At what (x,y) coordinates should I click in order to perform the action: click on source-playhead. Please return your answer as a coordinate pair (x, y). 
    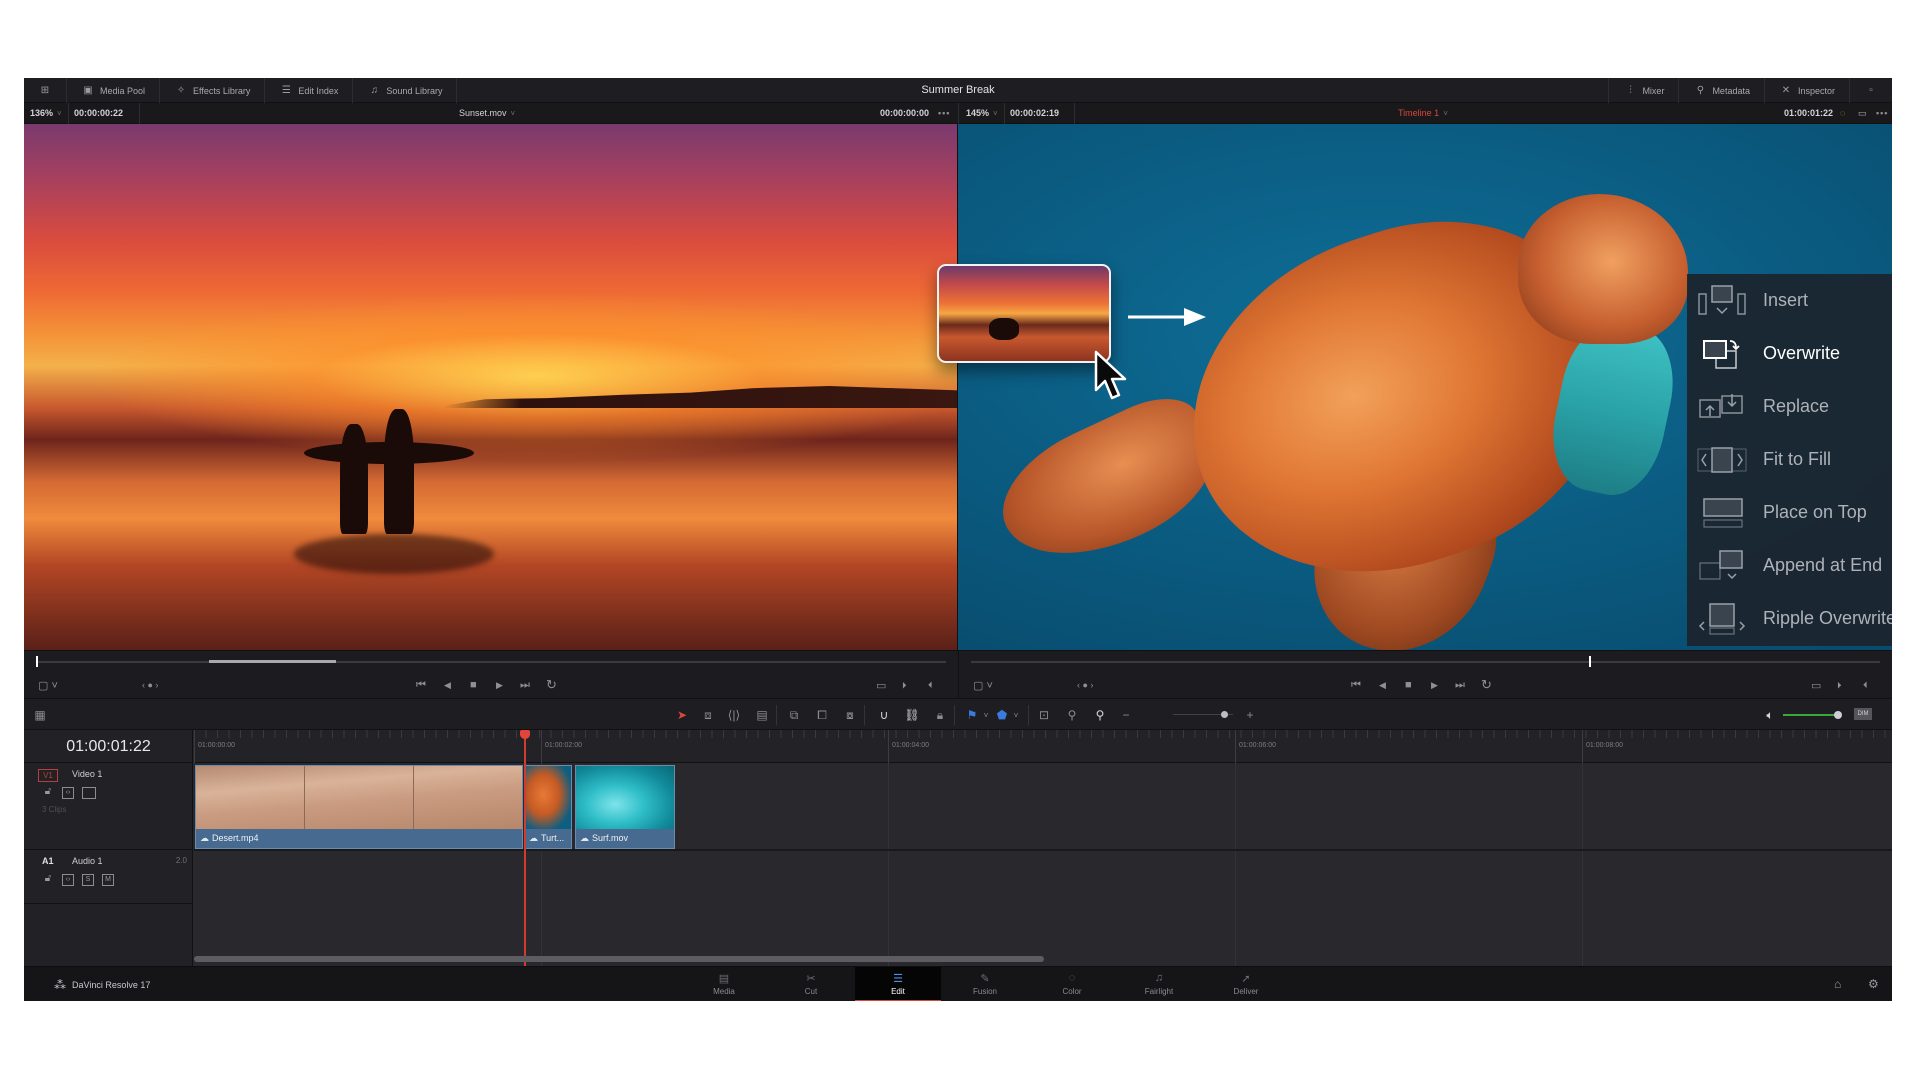
    Looking at the image, I should click on (37, 661).